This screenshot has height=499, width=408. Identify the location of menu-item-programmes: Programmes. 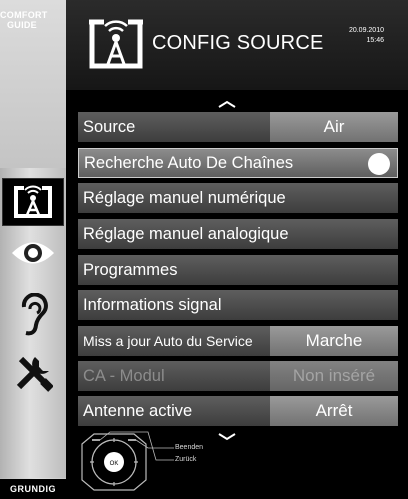
(238, 270).